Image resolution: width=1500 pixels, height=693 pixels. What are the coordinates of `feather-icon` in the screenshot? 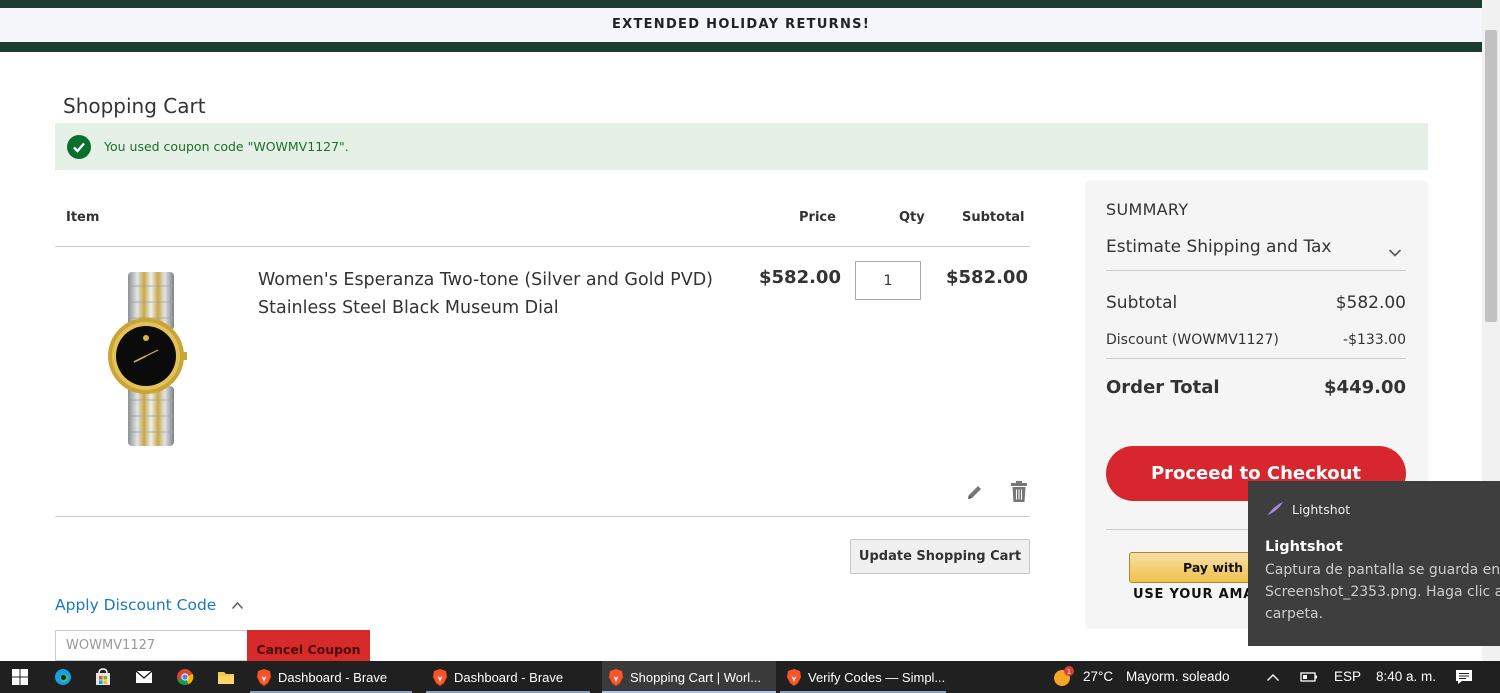 It's located at (1275, 511).